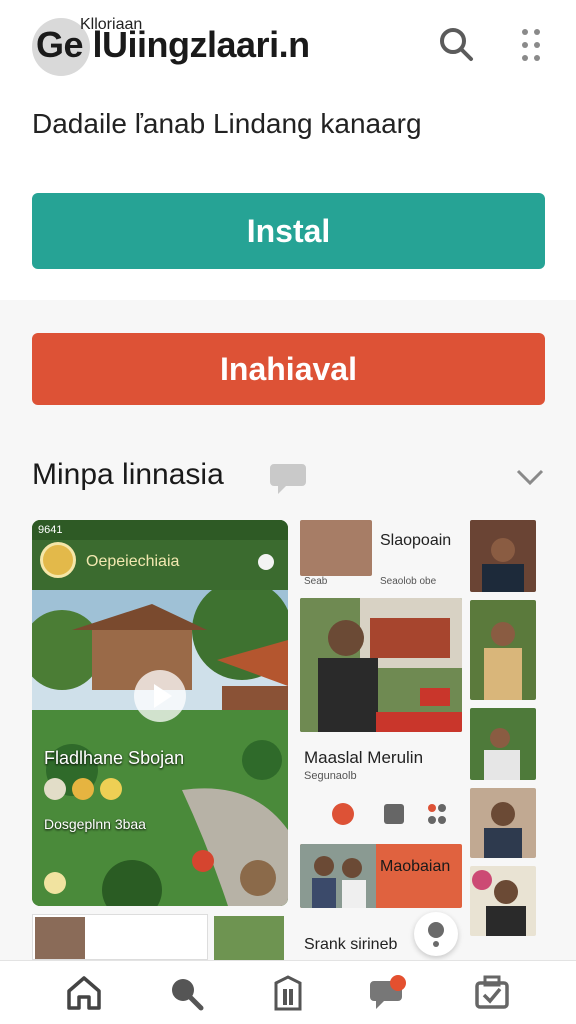  I want to click on channel-avatar, so click(58, 560).